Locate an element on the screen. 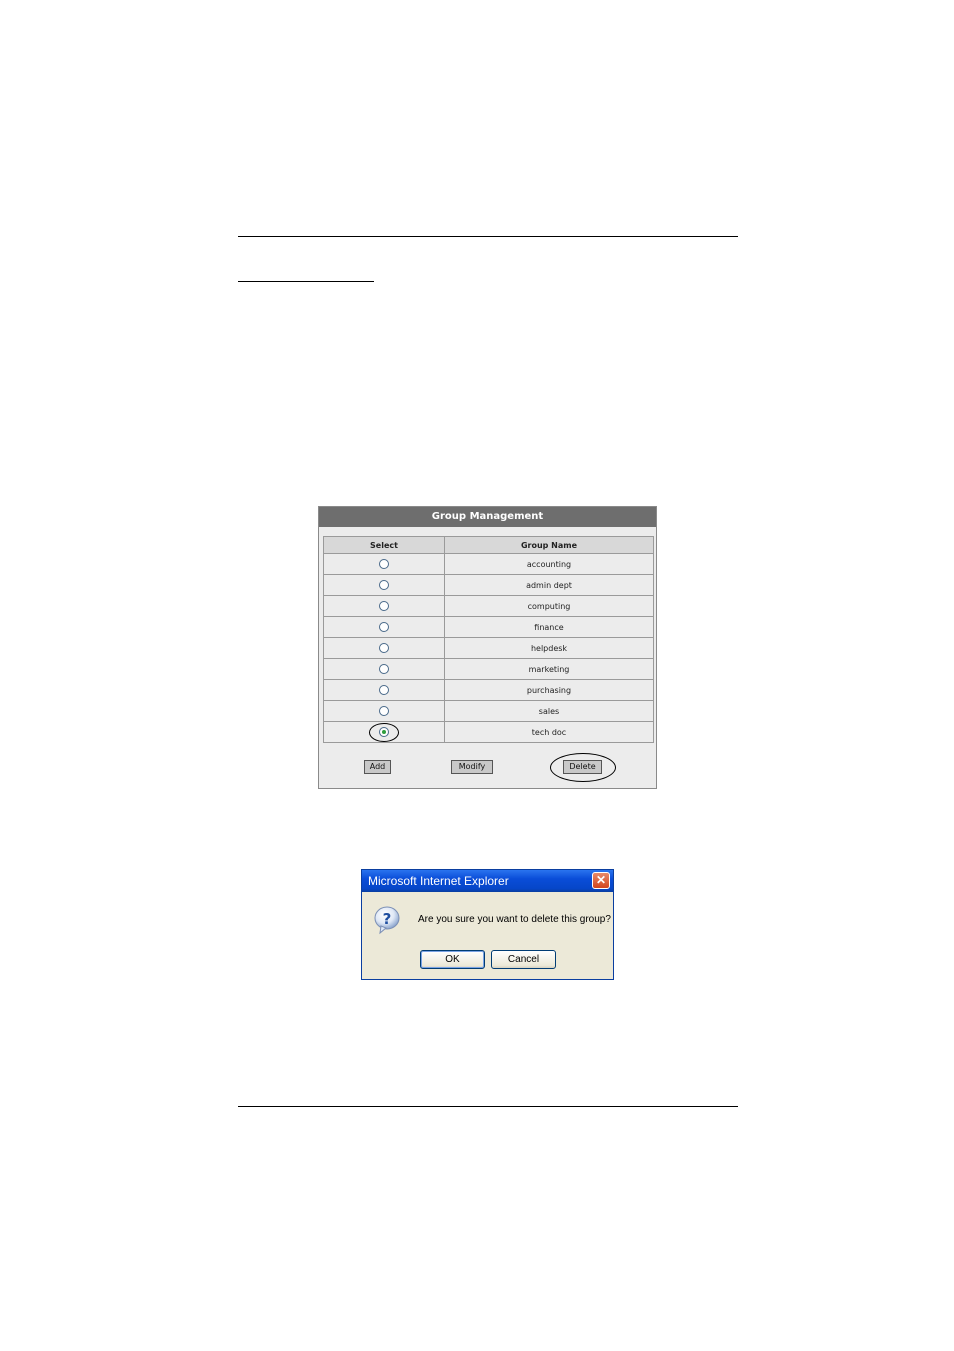  modify-button: Modify is located at coordinates (472, 767).